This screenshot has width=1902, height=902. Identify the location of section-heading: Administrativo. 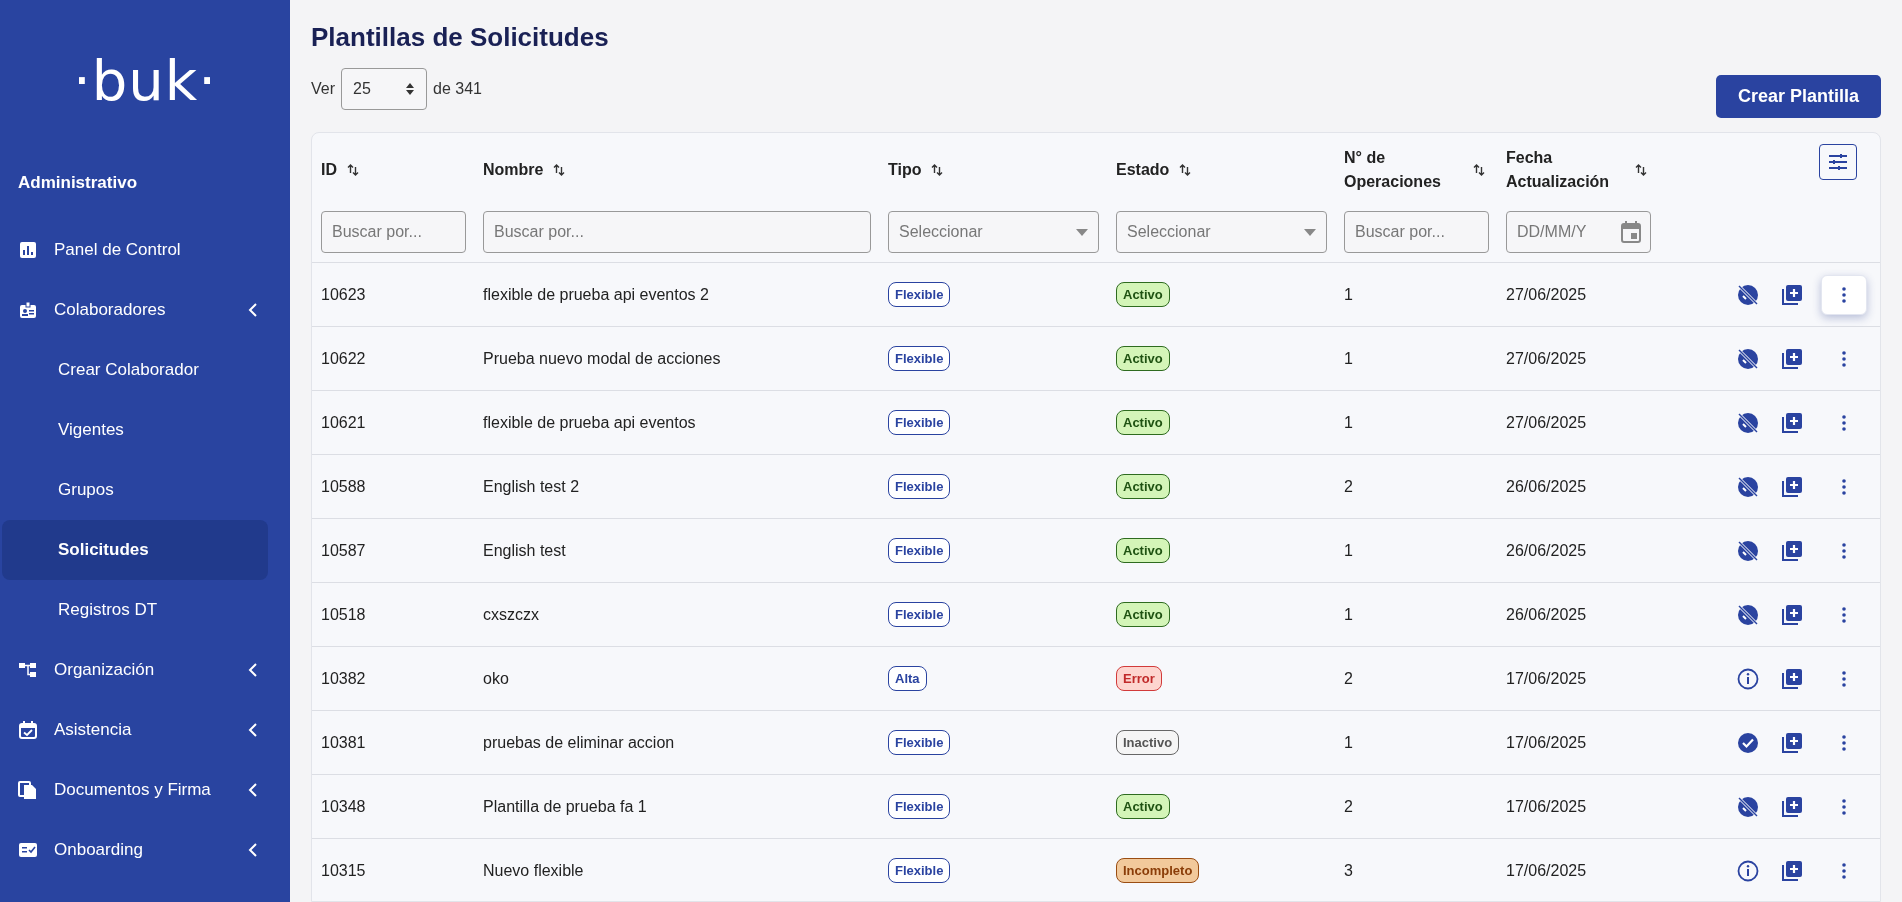
(78, 183).